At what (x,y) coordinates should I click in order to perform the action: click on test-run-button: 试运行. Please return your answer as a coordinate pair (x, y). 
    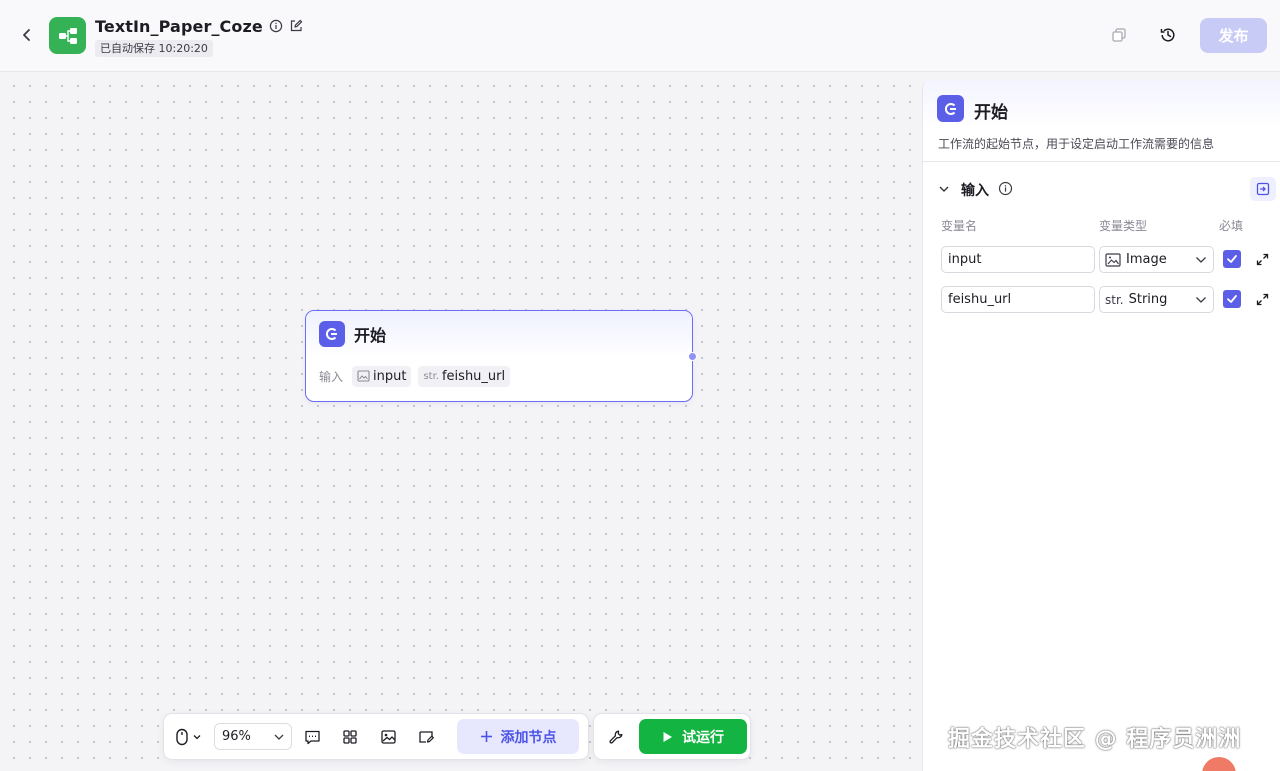
    Looking at the image, I should click on (693, 736).